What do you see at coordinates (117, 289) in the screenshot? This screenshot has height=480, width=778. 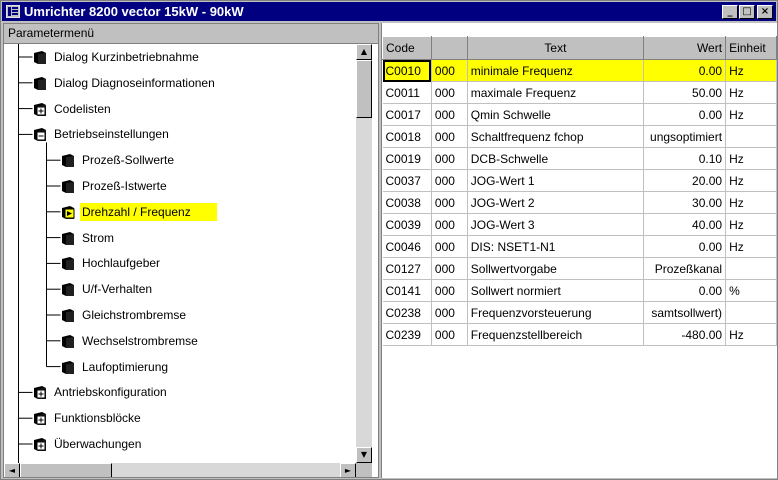 I see `tree-node-label: U/f-Verhalten` at bounding box center [117, 289].